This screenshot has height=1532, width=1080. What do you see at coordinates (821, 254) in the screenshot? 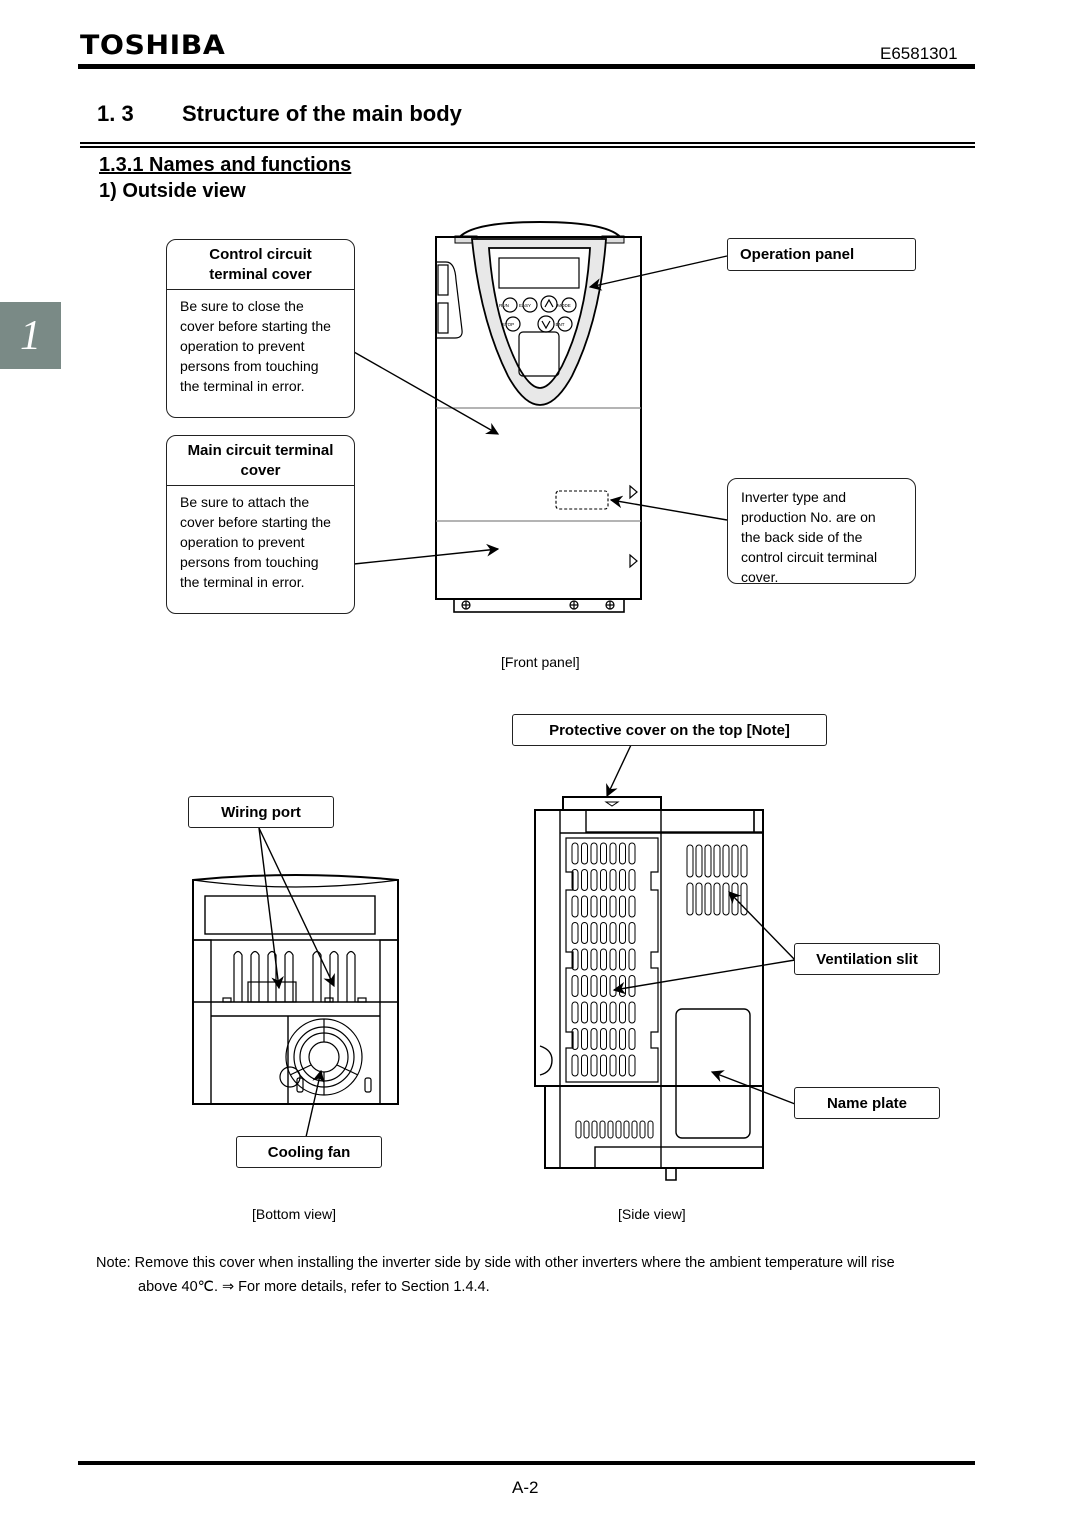
I see `operation-panel-label: Operation panel` at bounding box center [821, 254].